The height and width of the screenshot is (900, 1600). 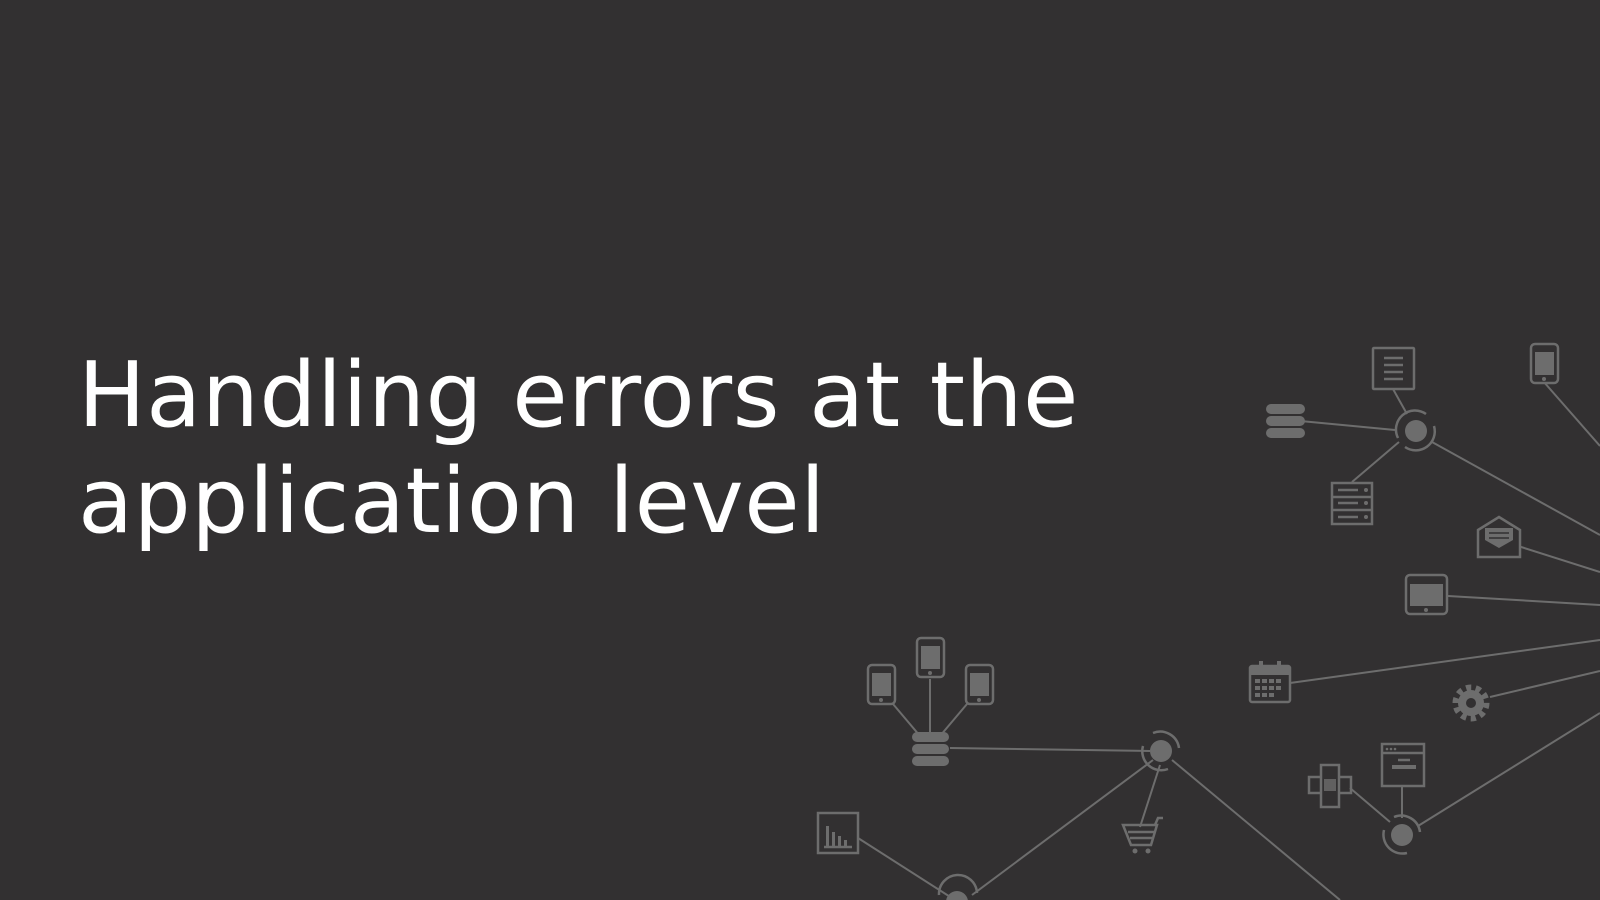 What do you see at coordinates (1330, 786) in the screenshot?
I see `plug-connector-icon` at bounding box center [1330, 786].